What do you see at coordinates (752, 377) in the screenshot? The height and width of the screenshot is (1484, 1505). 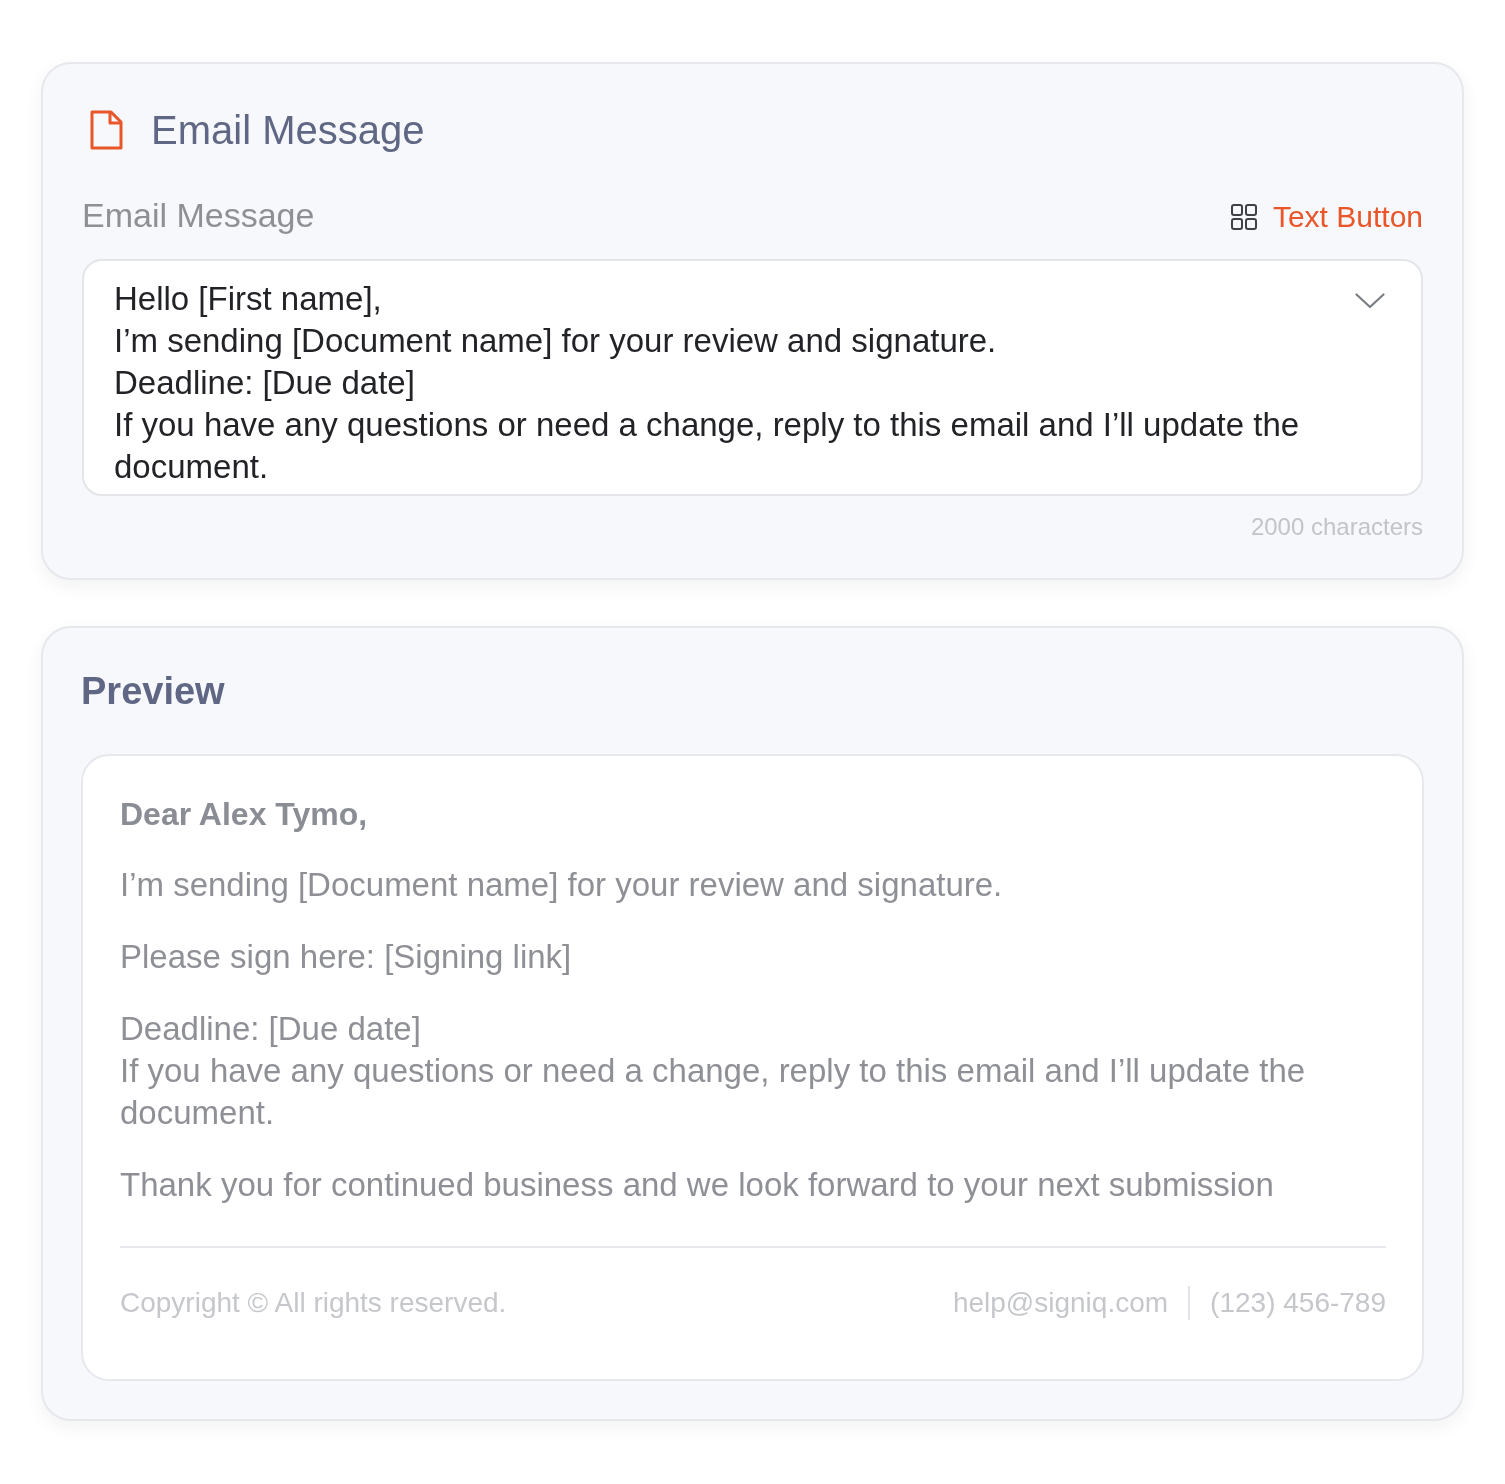 I see `message-textarea: Hello [First name], I’m sending [Document name] for your review and signature. Deadline: [Due date] If you have any questions or need a change, reply to this email and I’ll update the document.` at bounding box center [752, 377].